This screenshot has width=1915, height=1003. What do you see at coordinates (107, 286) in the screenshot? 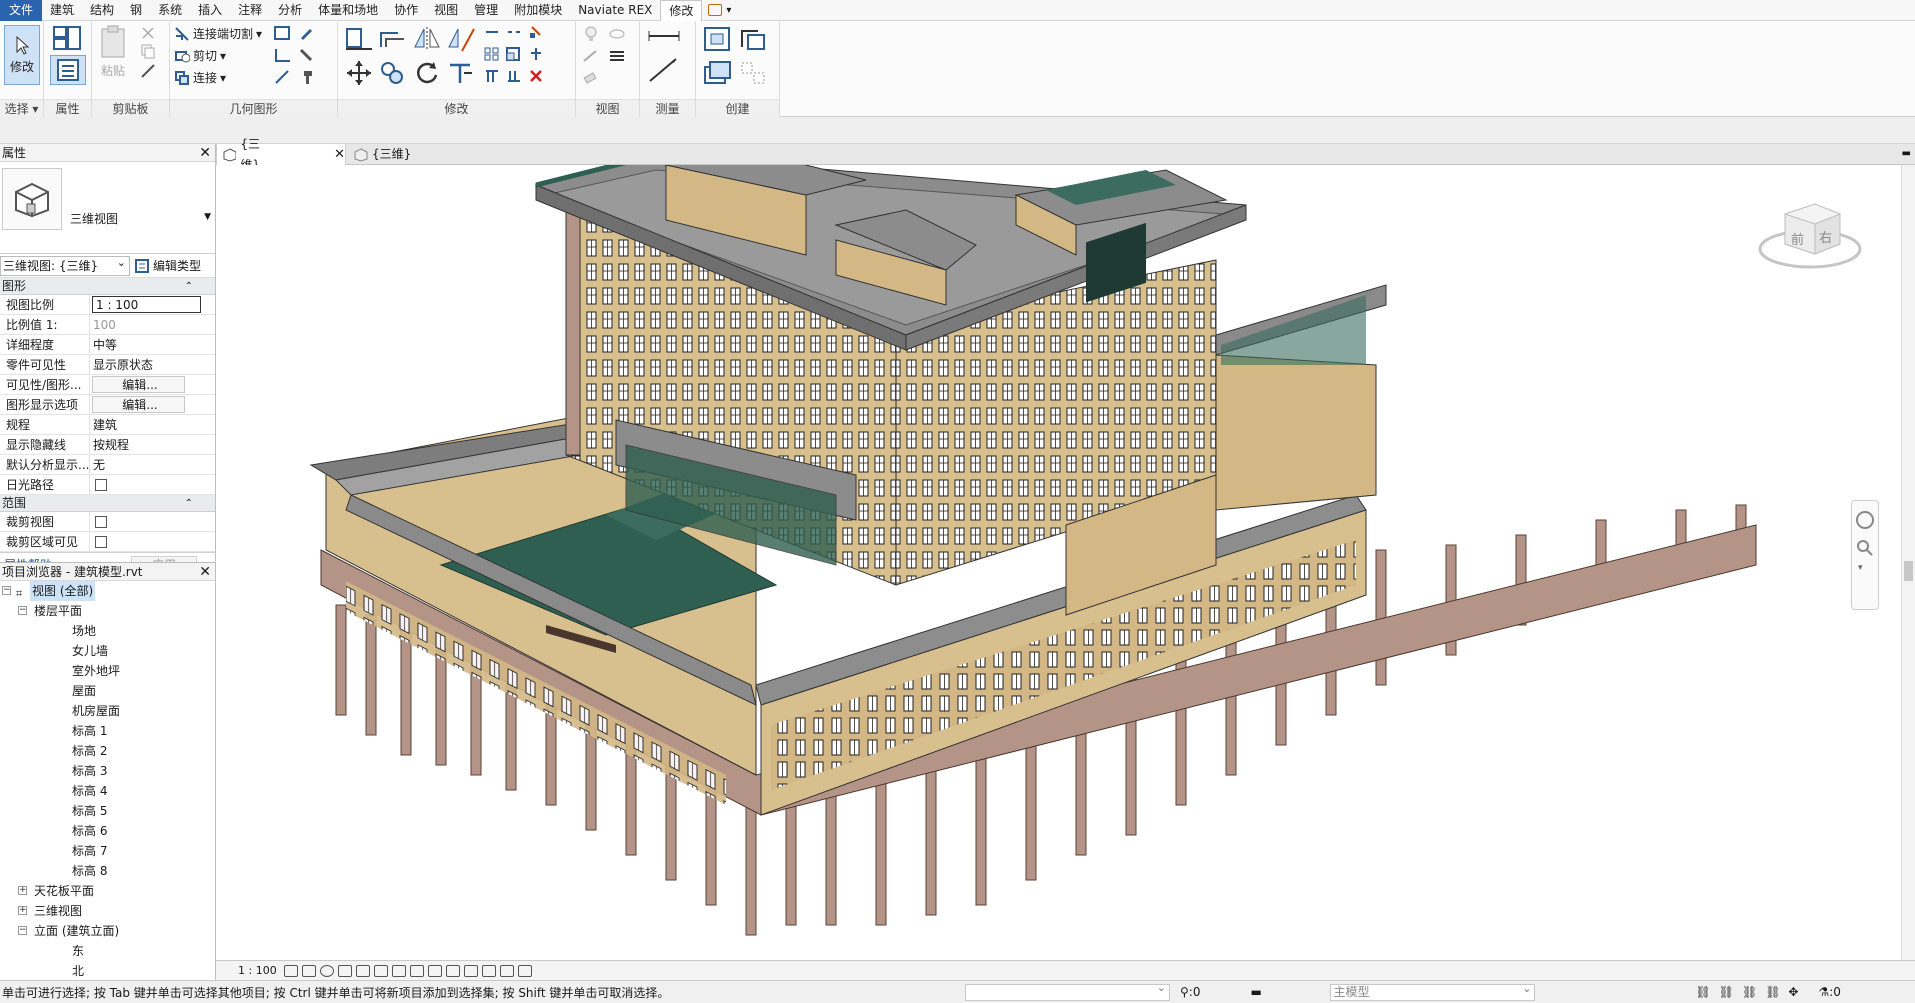
I see `property-group-header: 图形 ⌃` at bounding box center [107, 286].